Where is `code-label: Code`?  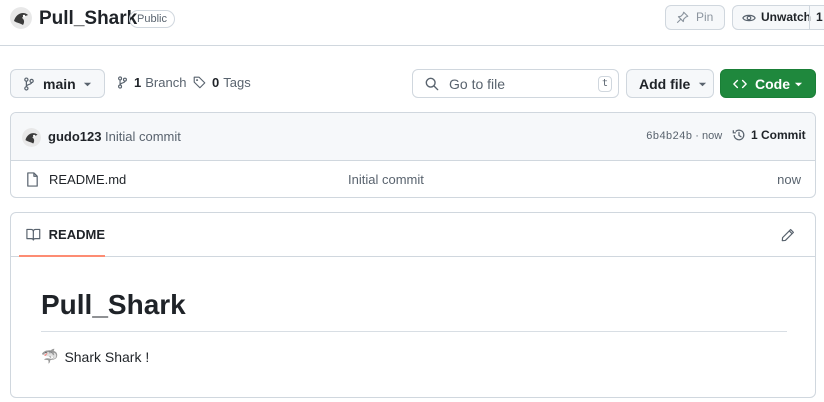 code-label: Code is located at coordinates (772, 83).